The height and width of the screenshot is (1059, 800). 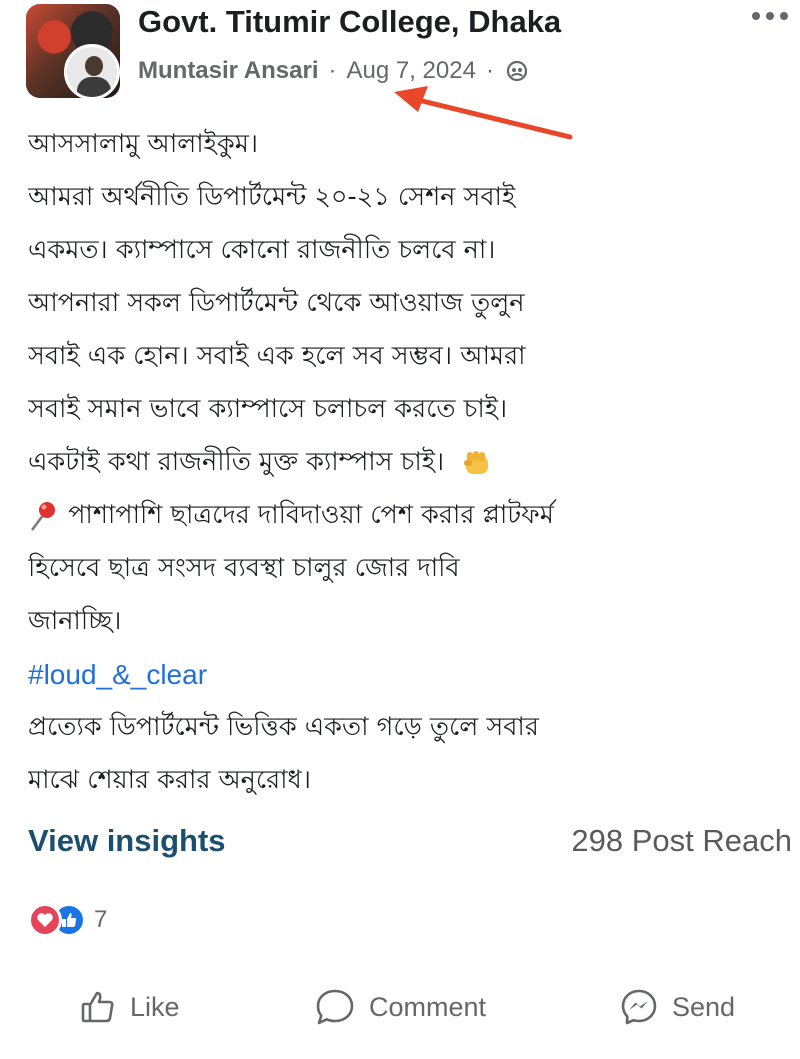 I want to click on messenger-icon, so click(x=639, y=1007).